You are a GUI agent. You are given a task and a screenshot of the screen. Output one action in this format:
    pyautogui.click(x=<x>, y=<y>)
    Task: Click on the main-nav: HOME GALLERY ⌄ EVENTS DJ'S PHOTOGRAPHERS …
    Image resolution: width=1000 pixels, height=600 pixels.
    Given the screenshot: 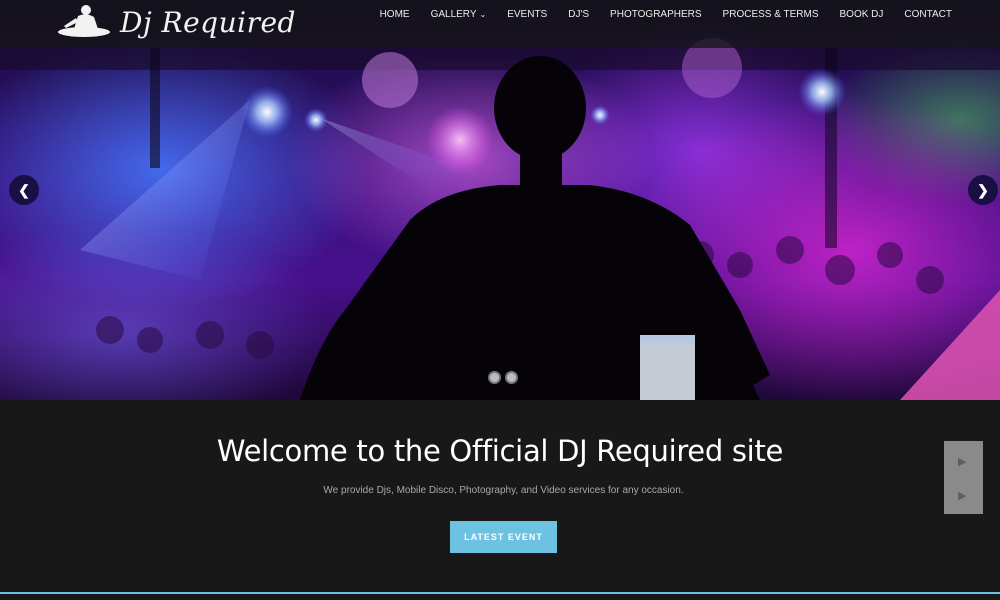 What is the action you would take?
    pyautogui.click(x=655, y=14)
    